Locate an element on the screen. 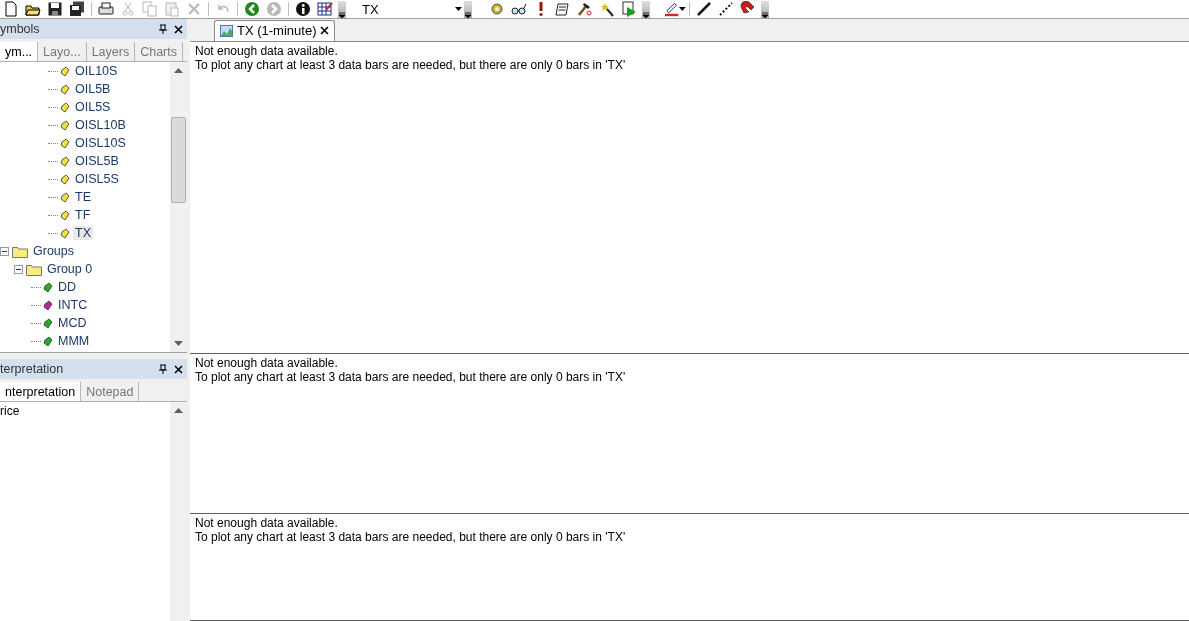  panel-title: ymbols is located at coordinates (20, 29).